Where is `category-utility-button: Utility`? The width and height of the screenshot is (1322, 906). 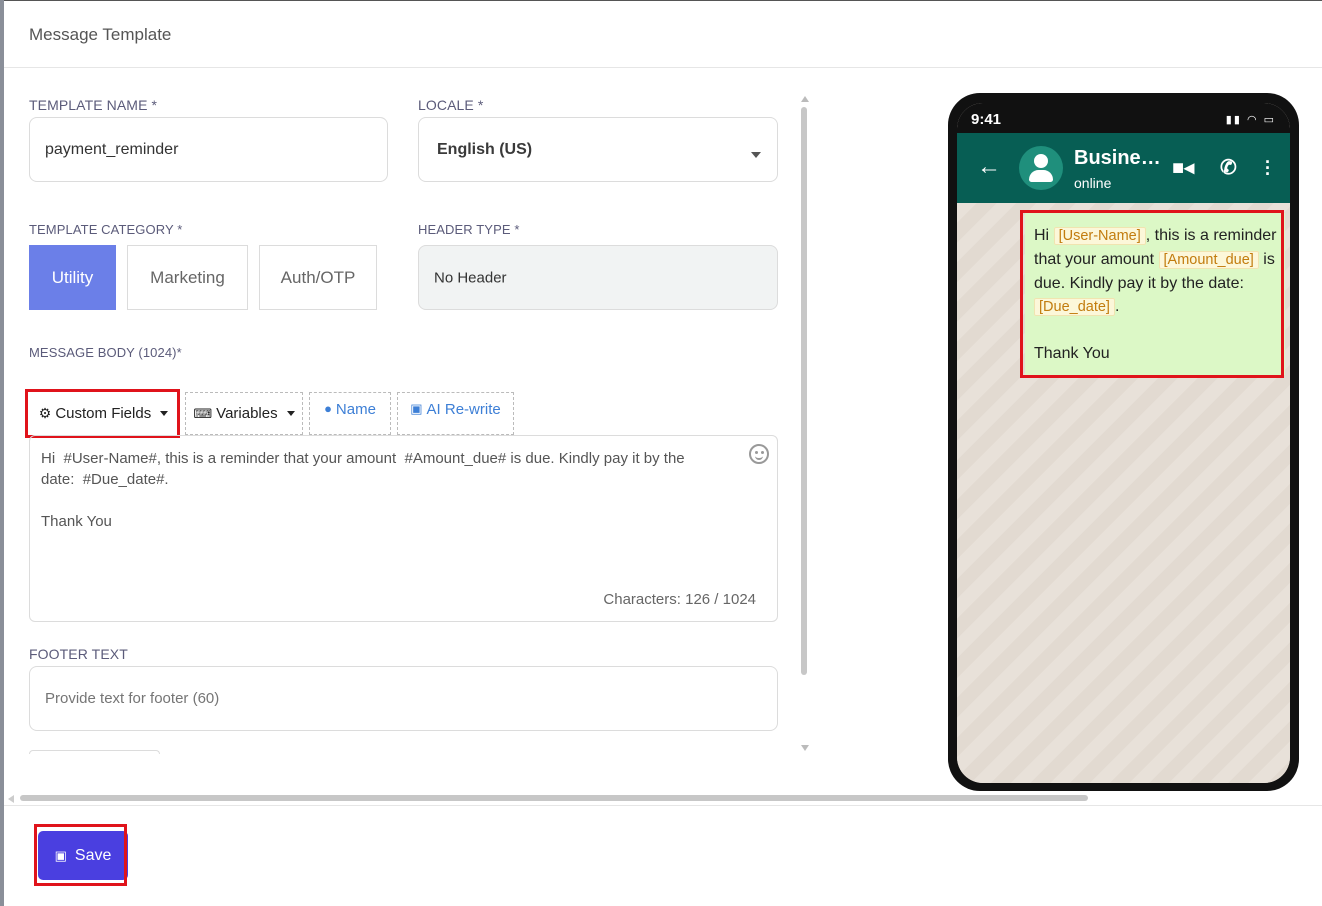
category-utility-button: Utility is located at coordinates (72, 277).